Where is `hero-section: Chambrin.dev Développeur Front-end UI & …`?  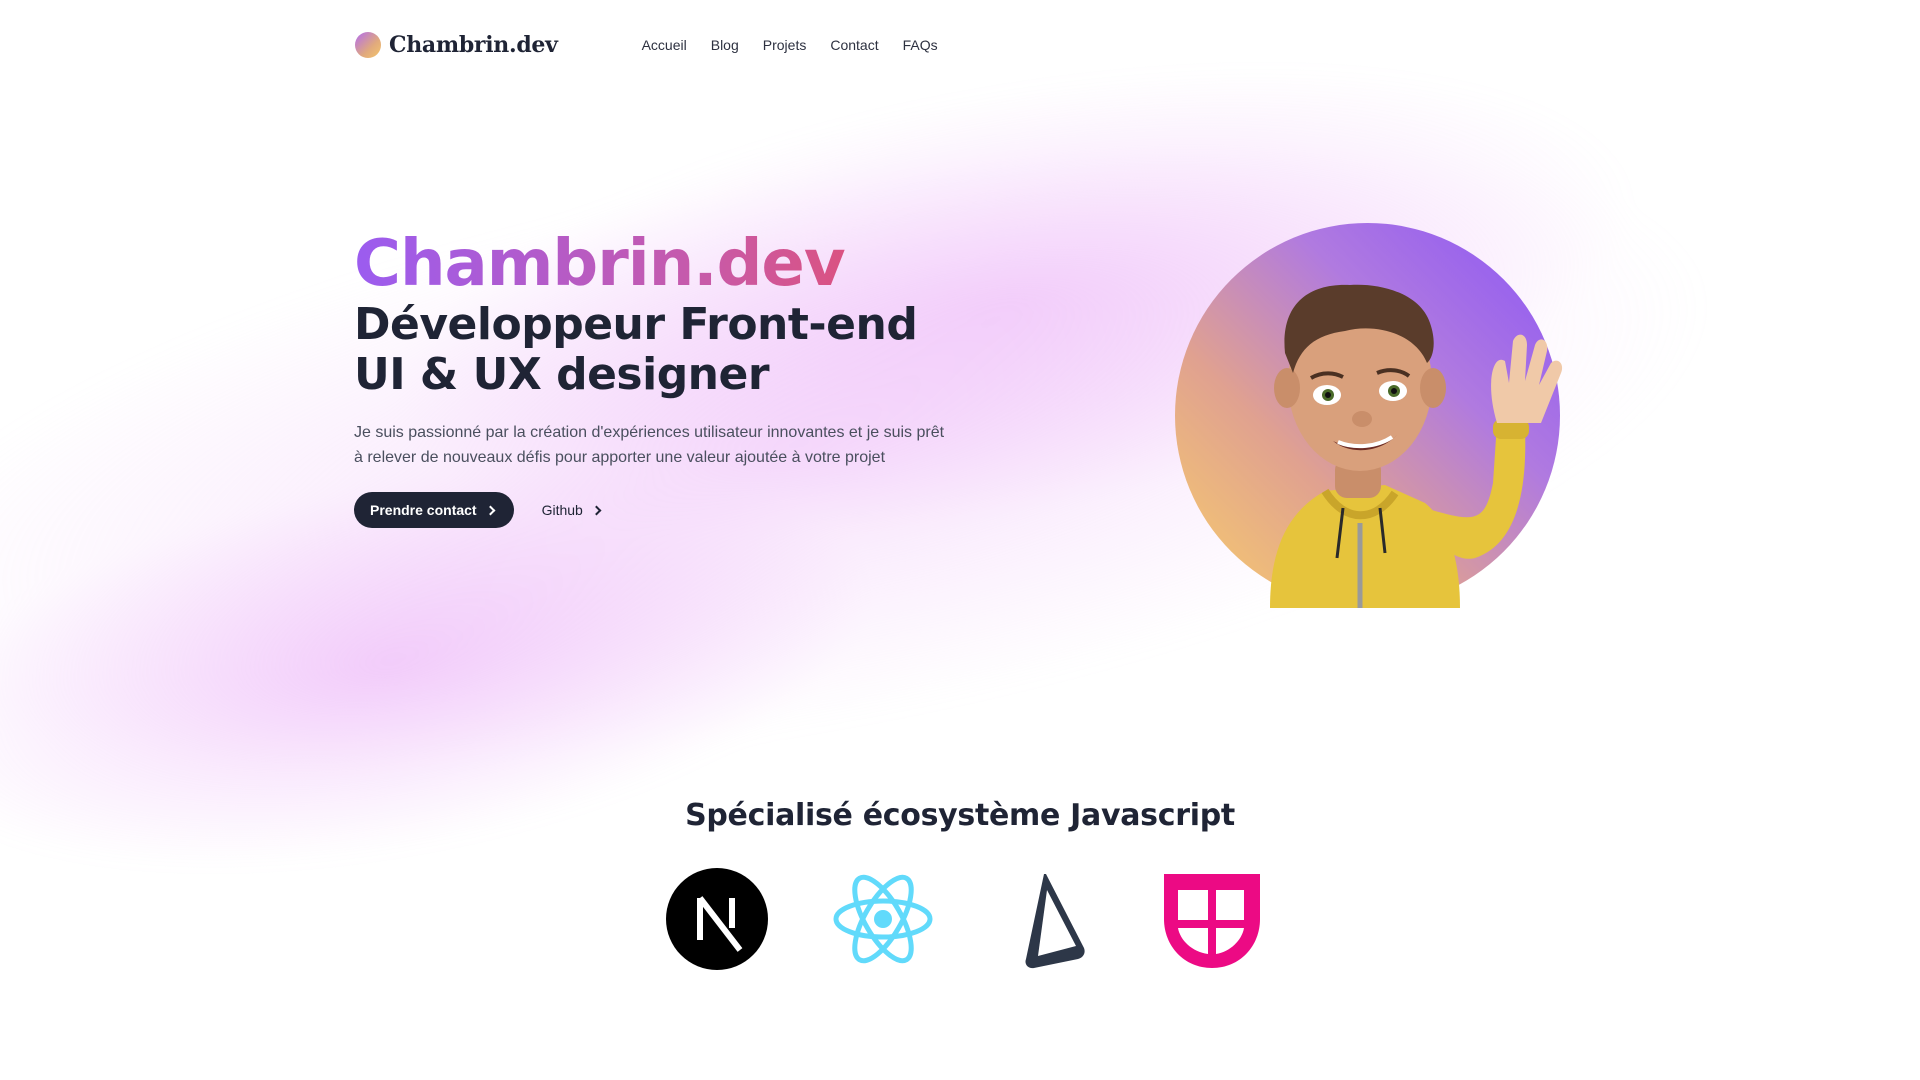
hero-section: Chambrin.dev Développeur Front-end UI & … is located at coordinates (674, 378).